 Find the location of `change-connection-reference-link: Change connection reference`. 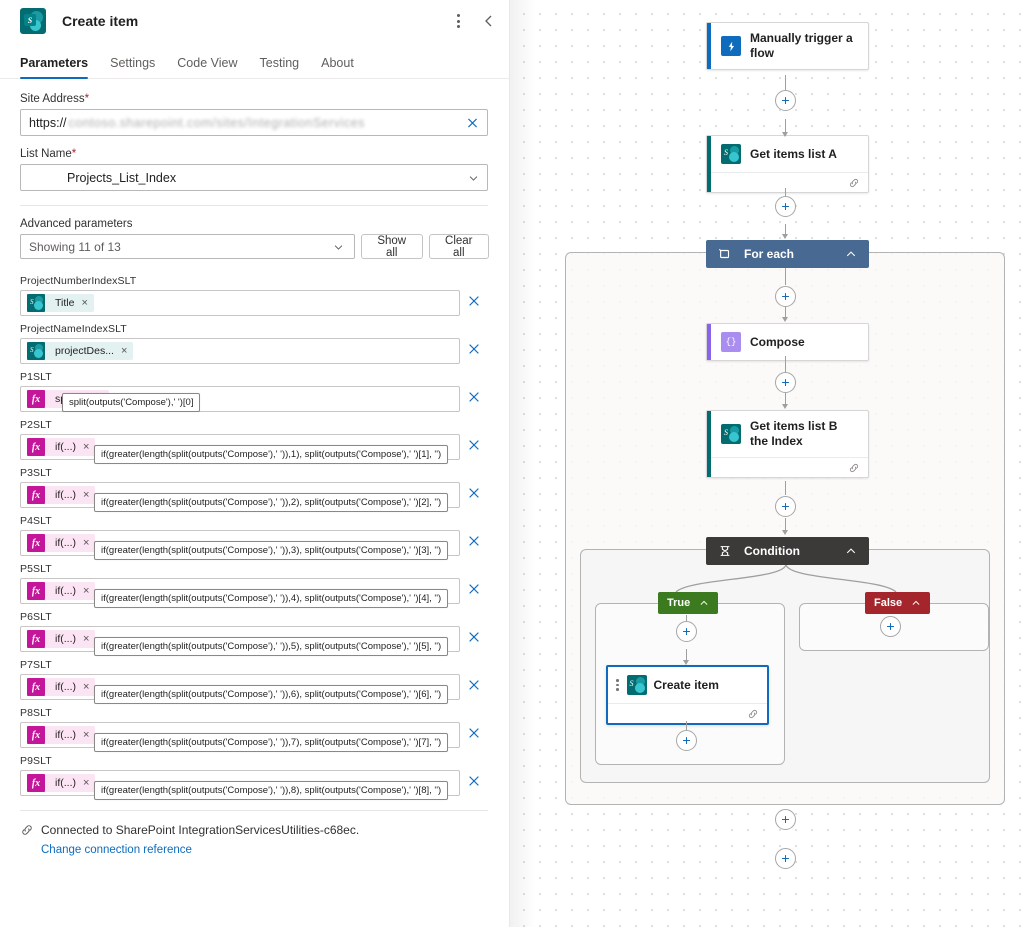

change-connection-reference-link: Change connection reference is located at coordinates (264, 850).